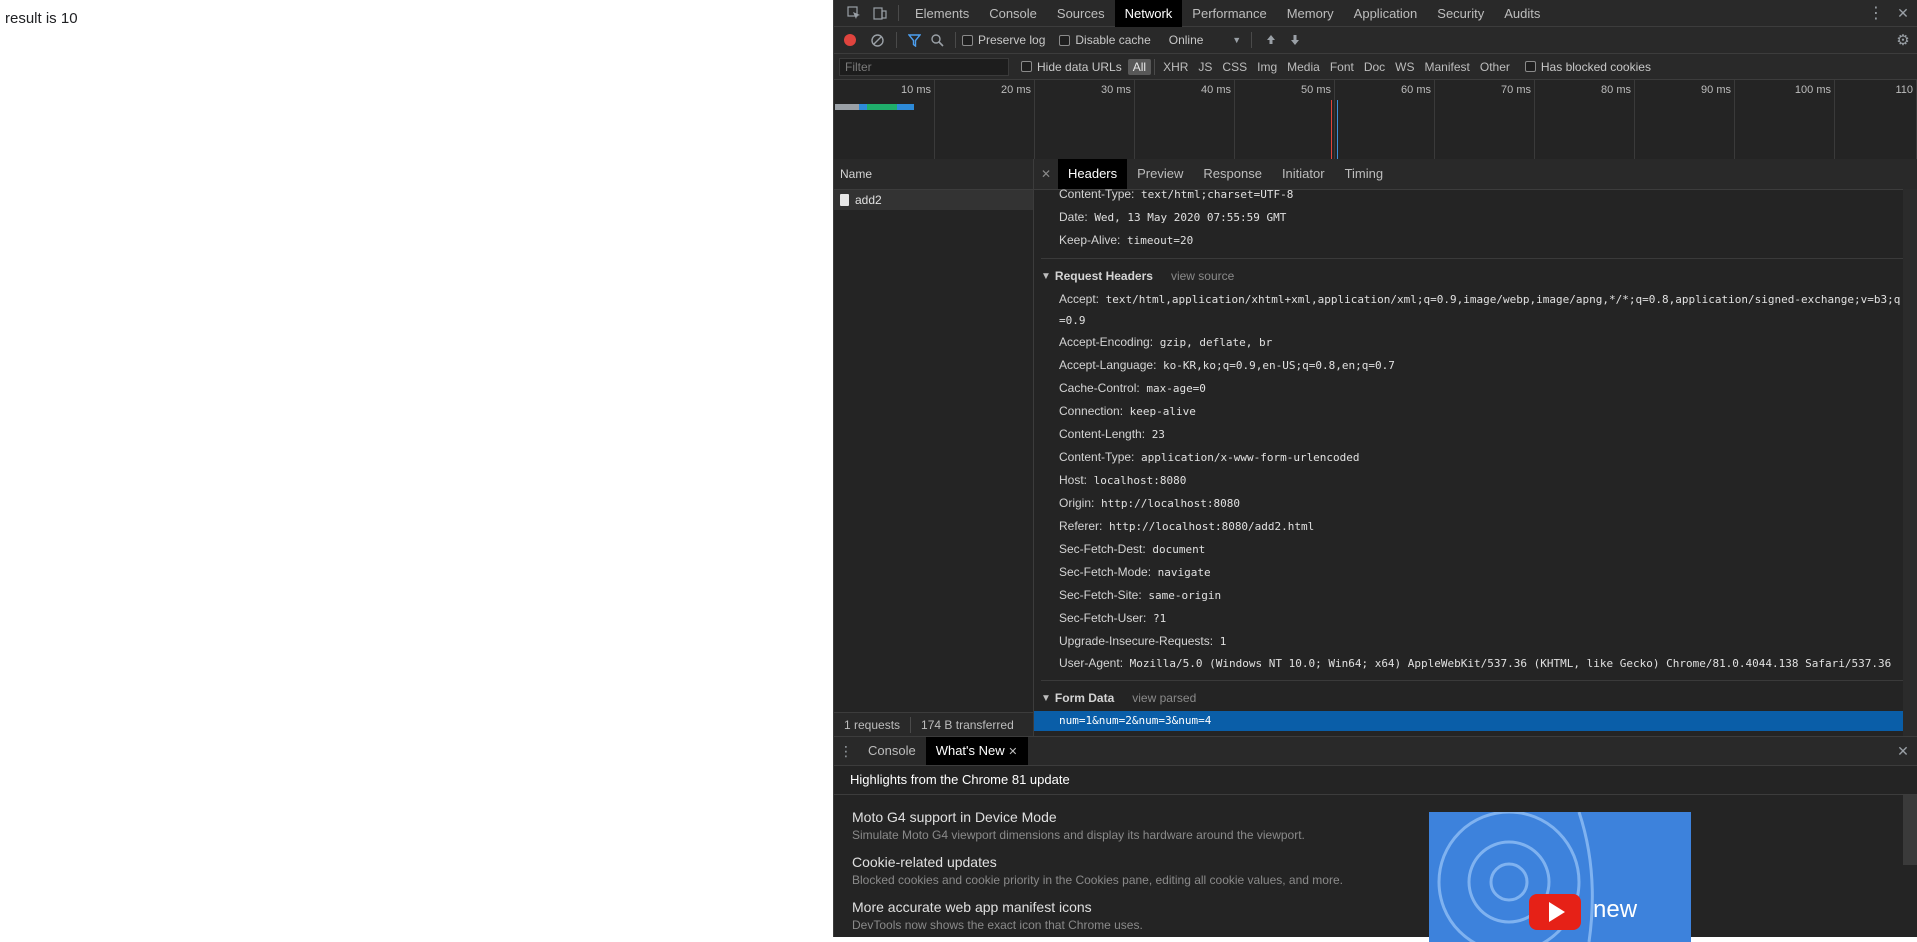  Describe the element at coordinates (967, 724) in the screenshot. I see `transferred-size: 174 B transferred` at that location.